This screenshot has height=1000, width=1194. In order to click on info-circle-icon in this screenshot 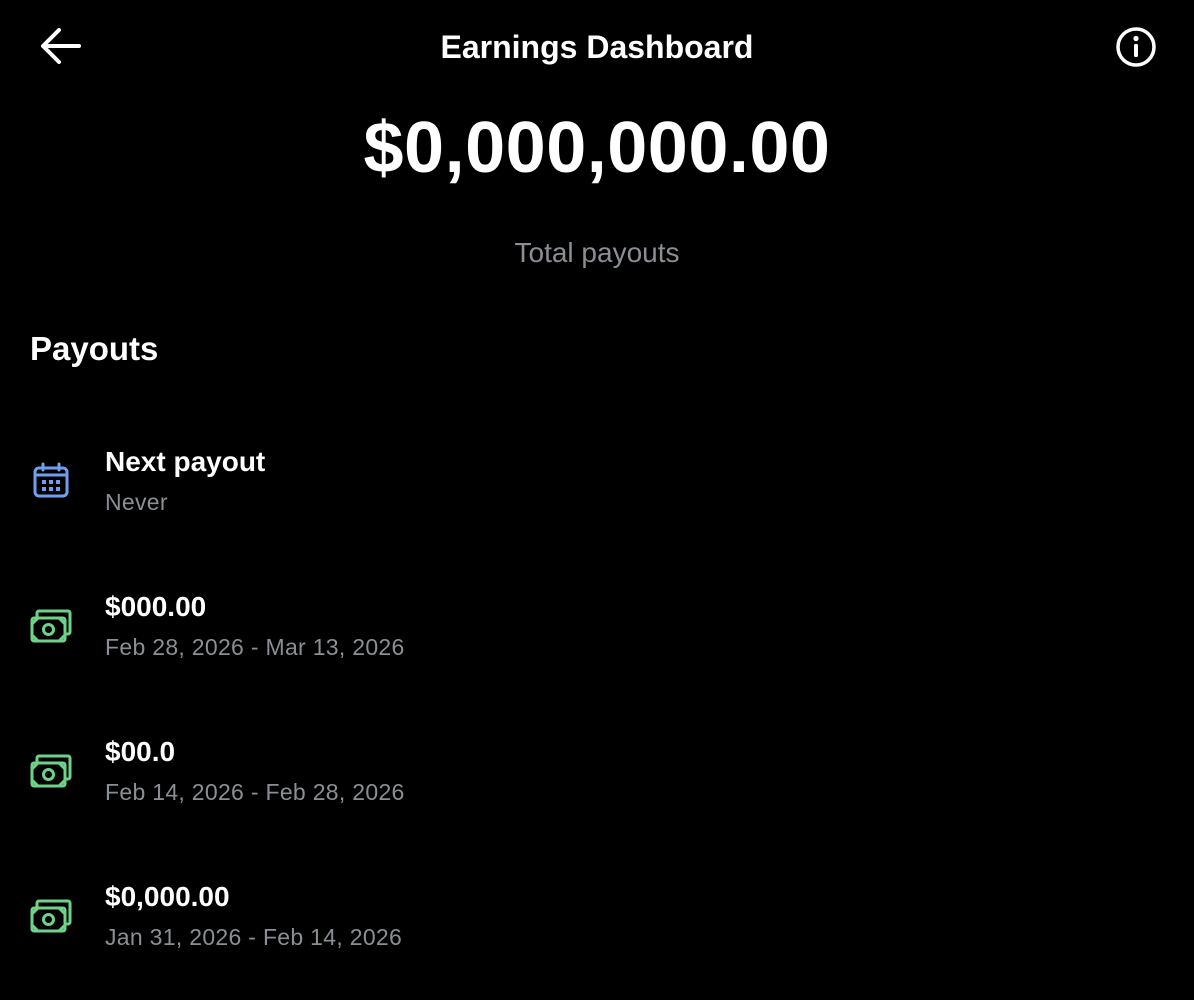, I will do `click(1136, 49)`.